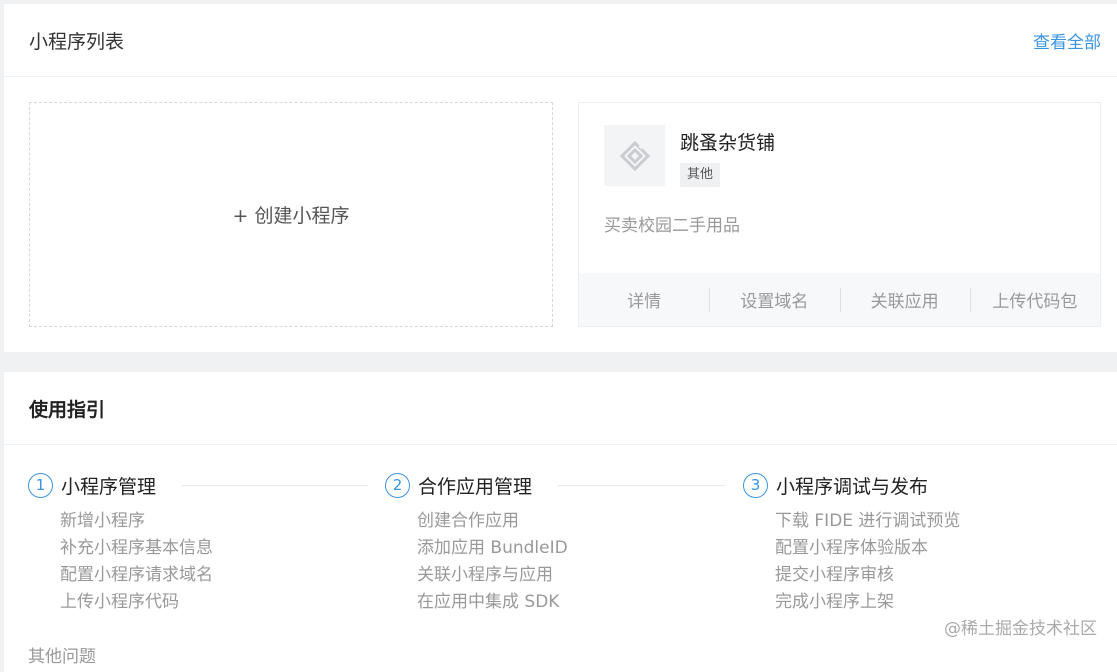 This screenshot has width=1117, height=672. I want to click on step-title-2: 合作应用管理, so click(475, 486).